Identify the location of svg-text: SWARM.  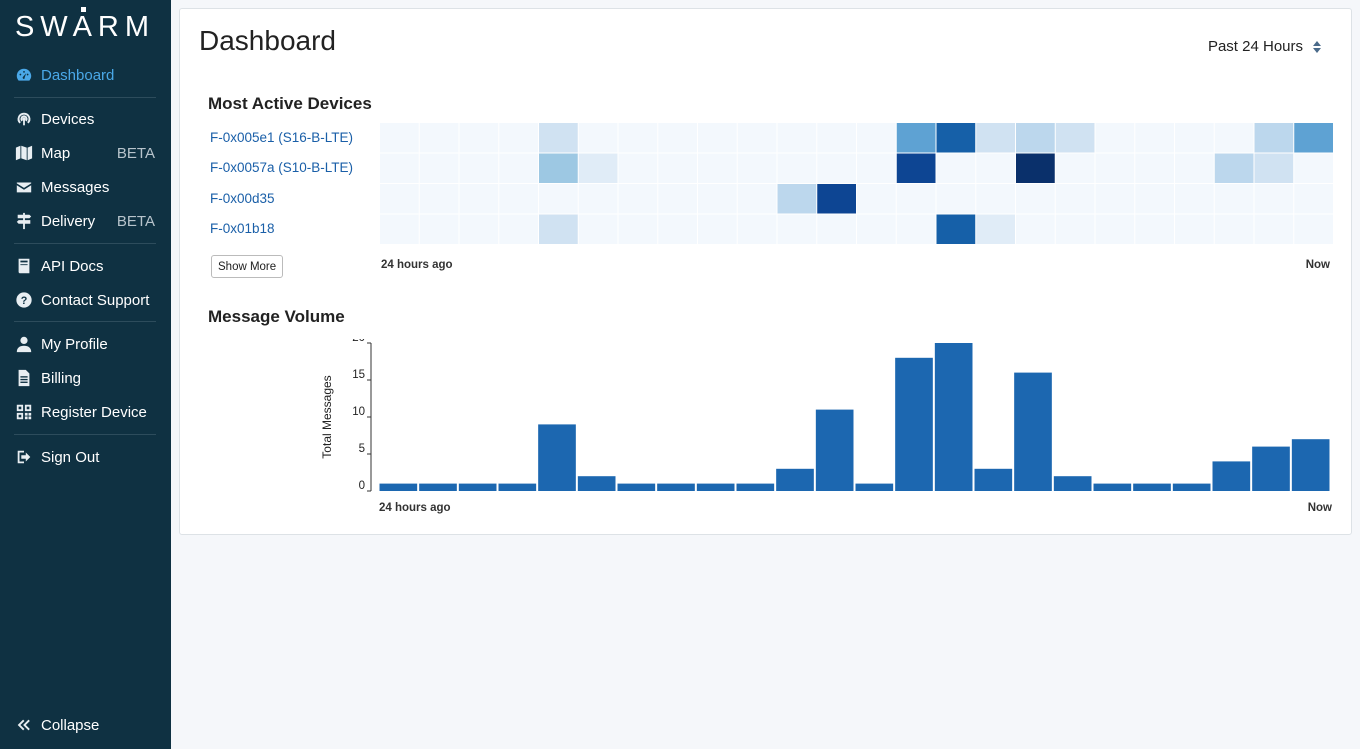
(85, 26).